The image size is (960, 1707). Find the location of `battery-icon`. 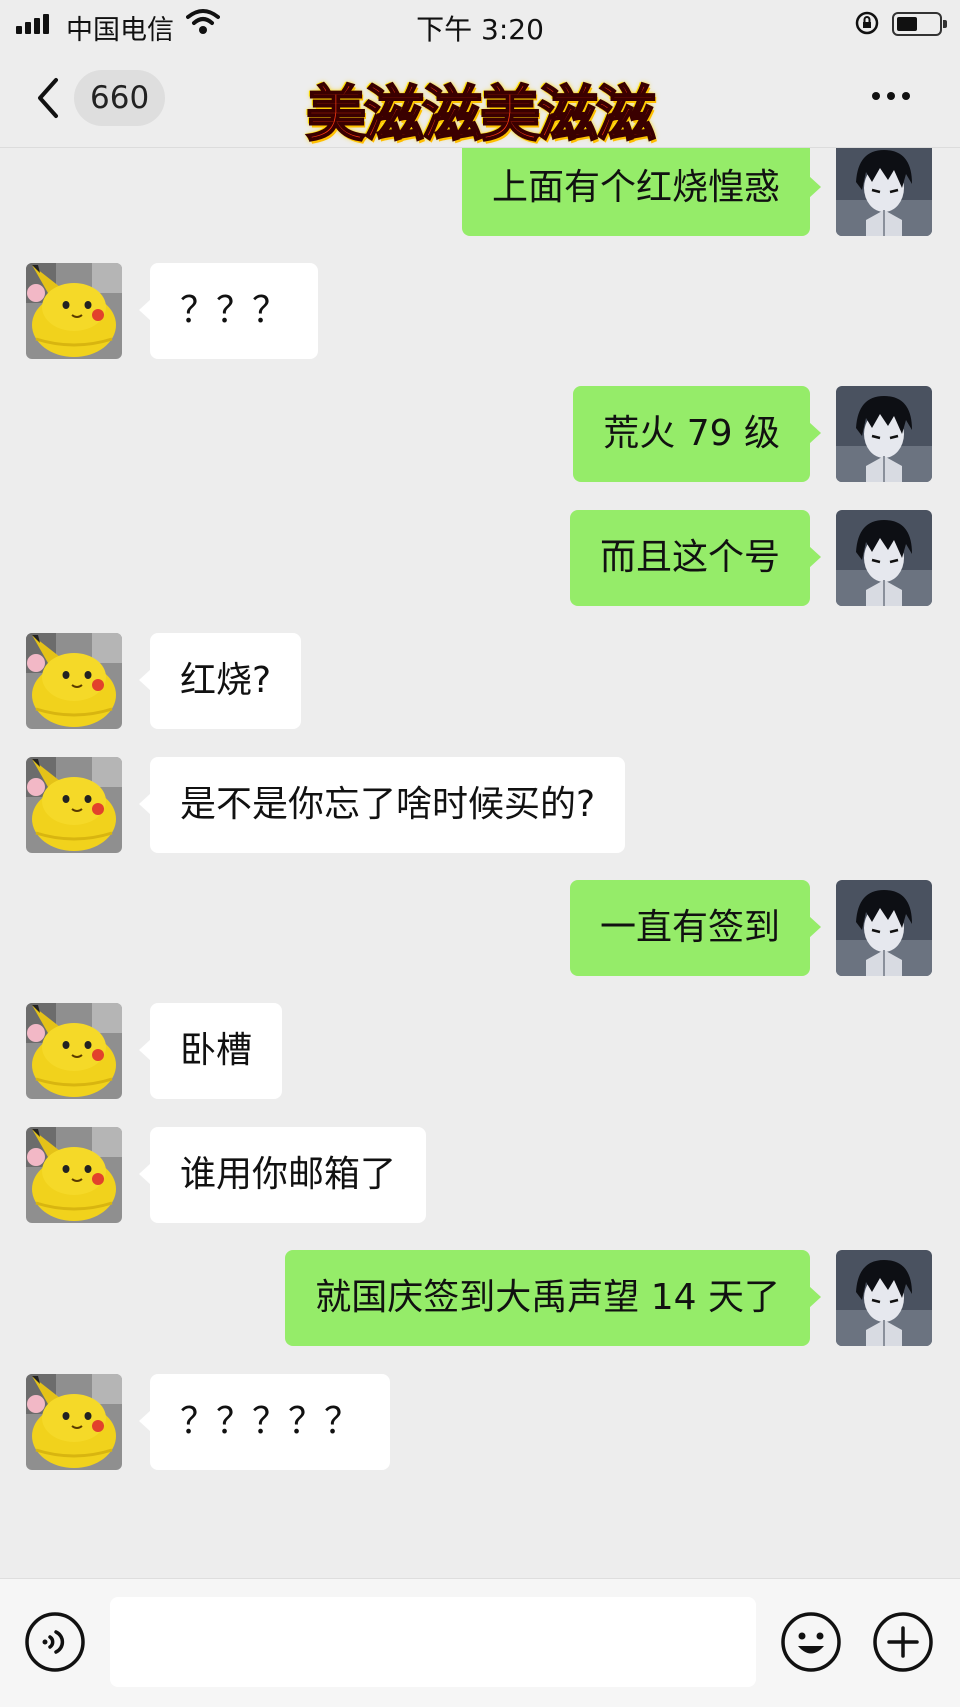

battery-icon is located at coordinates (919, 24).